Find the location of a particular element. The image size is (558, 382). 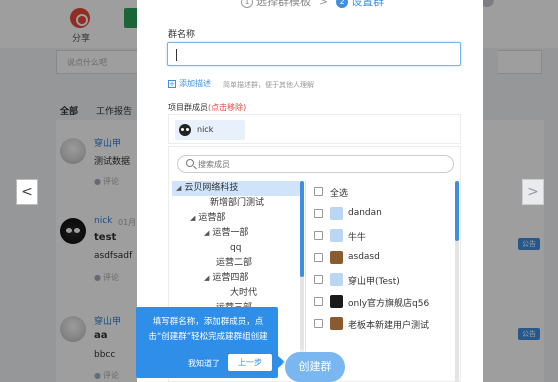

step2-label: 设置群 is located at coordinates (368, 4).